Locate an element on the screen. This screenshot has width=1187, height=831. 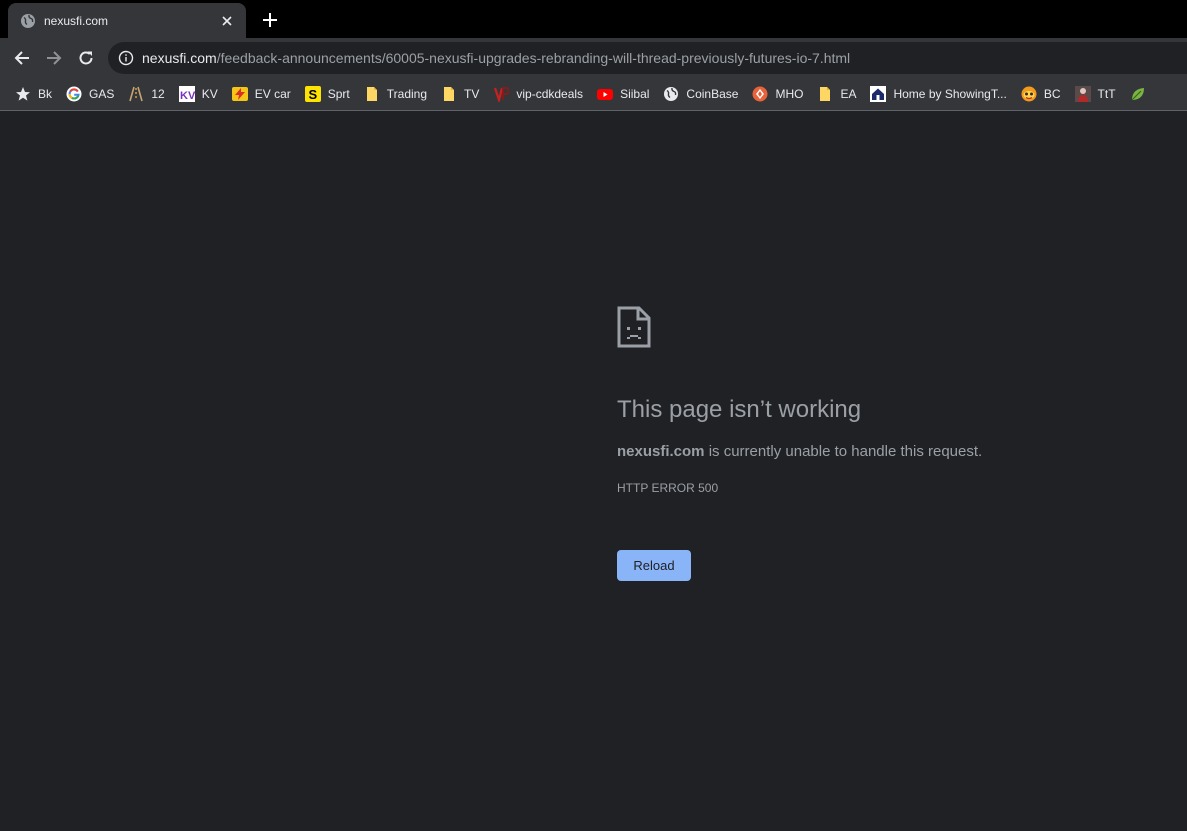
info-icon is located at coordinates (126, 58).